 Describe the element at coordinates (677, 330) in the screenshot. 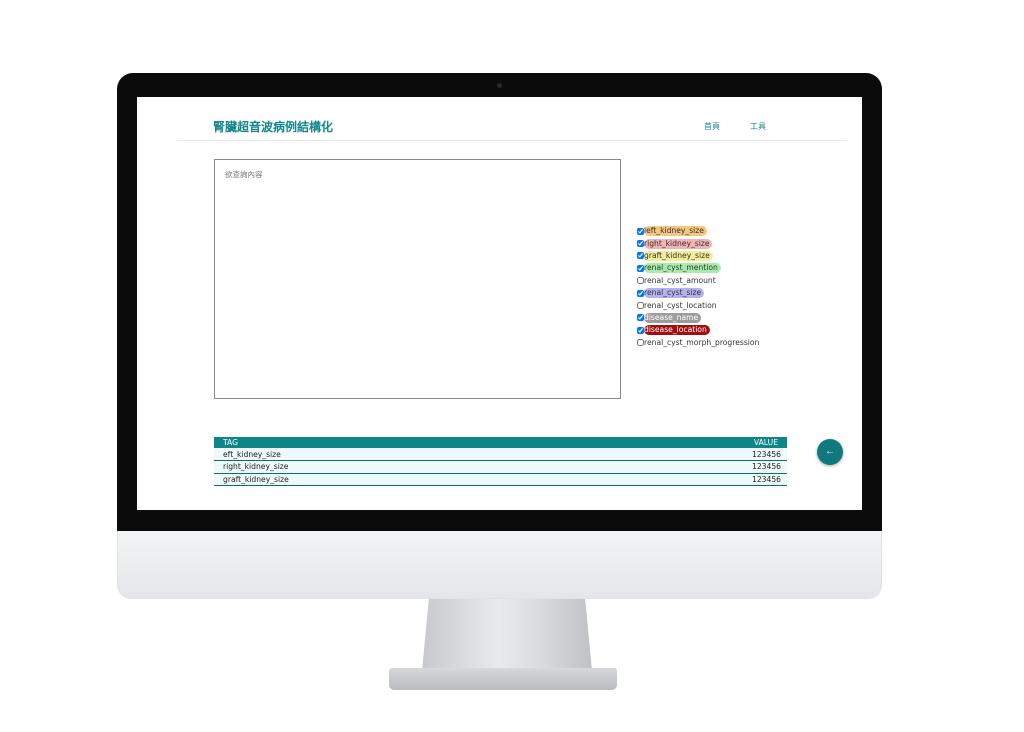

I see `tag-label: disease_location` at that location.